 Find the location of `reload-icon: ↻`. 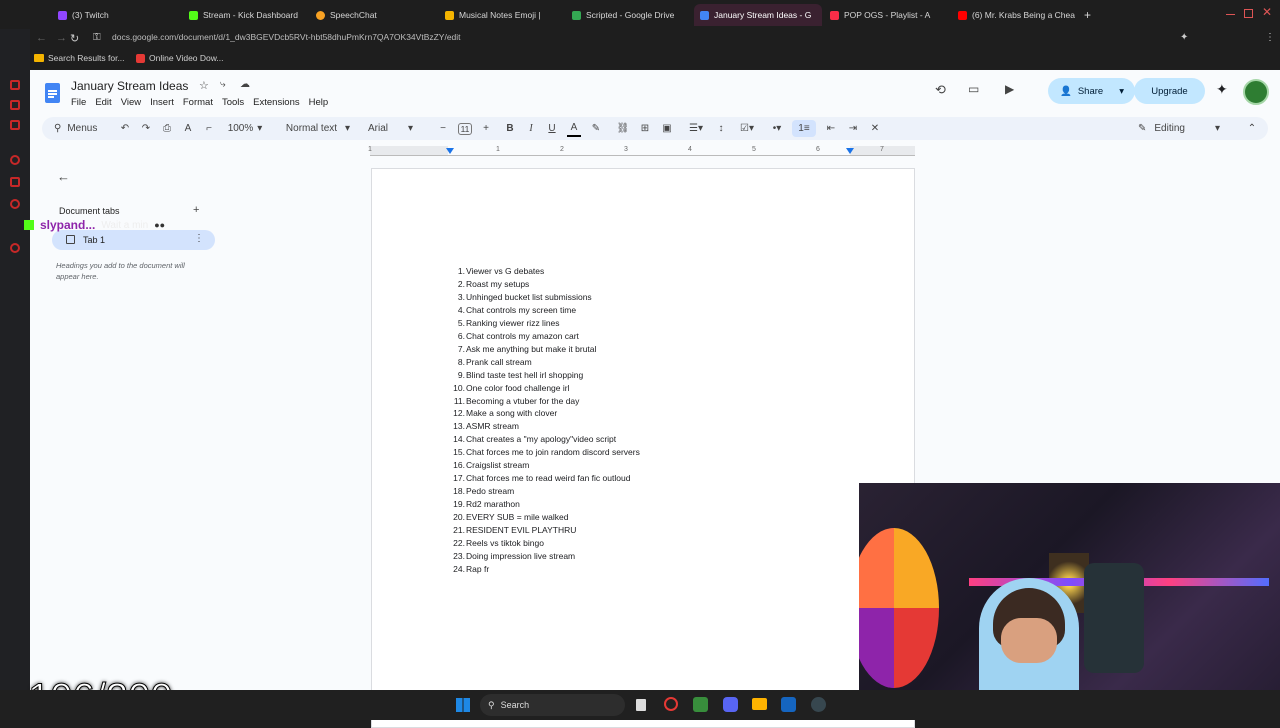

reload-icon: ↻ is located at coordinates (74, 38).